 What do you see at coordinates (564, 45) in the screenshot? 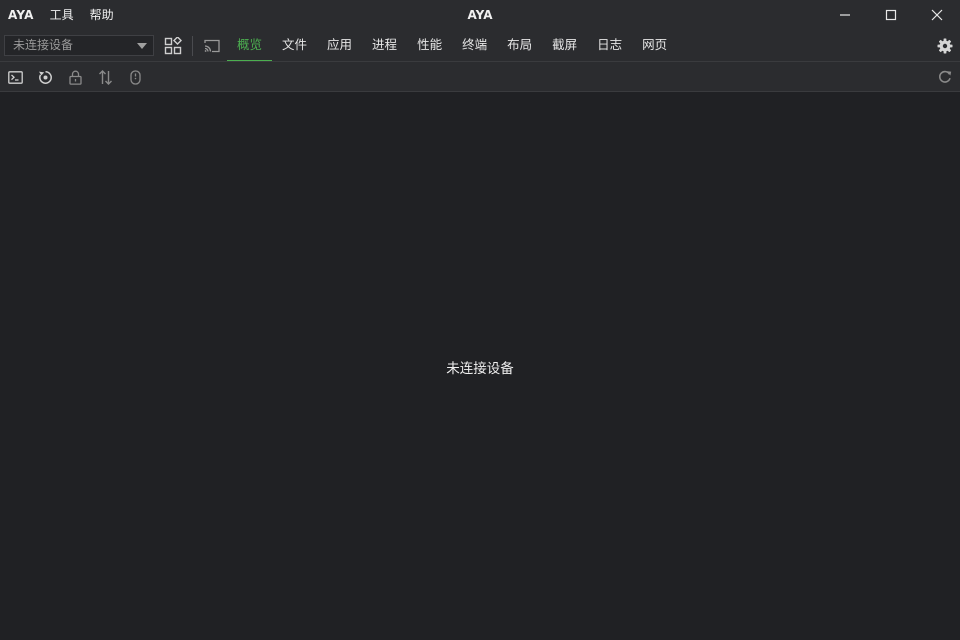
I see `tab-screenshot: 截屏` at bounding box center [564, 45].